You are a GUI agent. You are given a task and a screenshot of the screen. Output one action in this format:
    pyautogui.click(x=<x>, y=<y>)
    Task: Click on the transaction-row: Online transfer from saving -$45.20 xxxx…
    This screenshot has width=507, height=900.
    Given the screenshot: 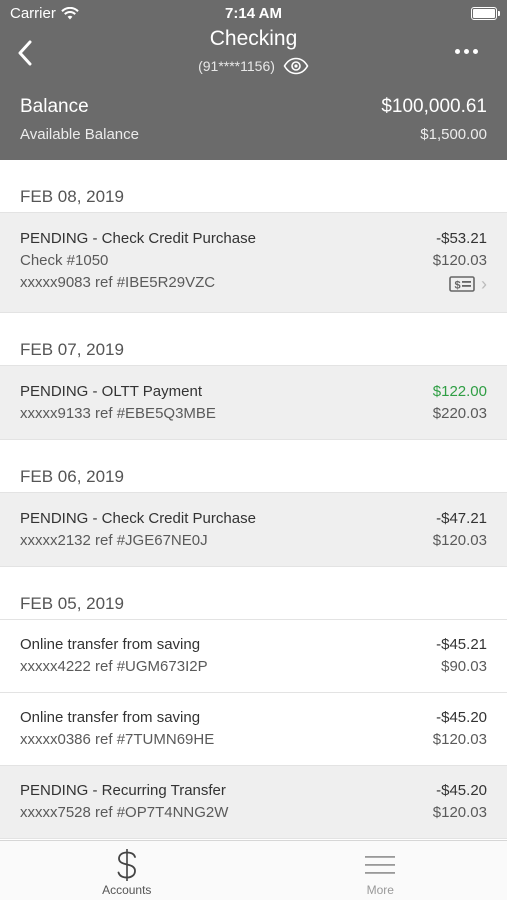 What is the action you would take?
    pyautogui.click(x=253, y=729)
    